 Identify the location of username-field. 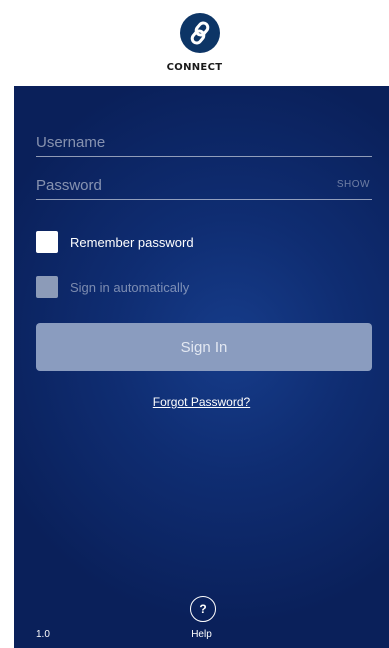
(204, 142).